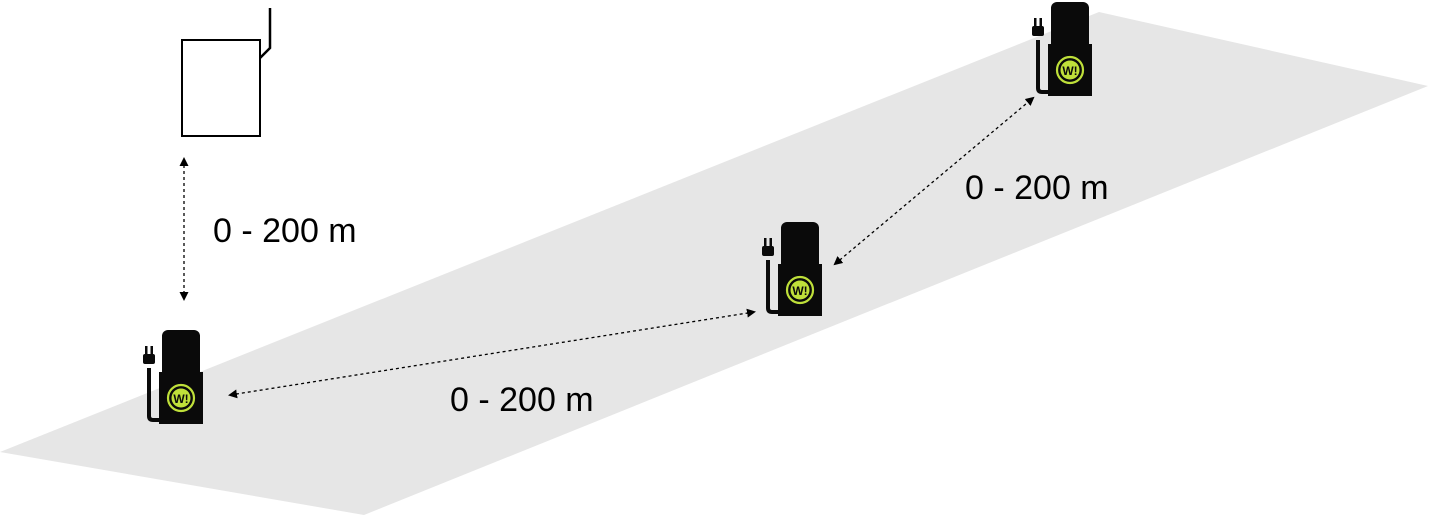  Describe the element at coordinates (285, 231) in the screenshot. I see `distance-label-gateway: 0 - 200 m` at that location.